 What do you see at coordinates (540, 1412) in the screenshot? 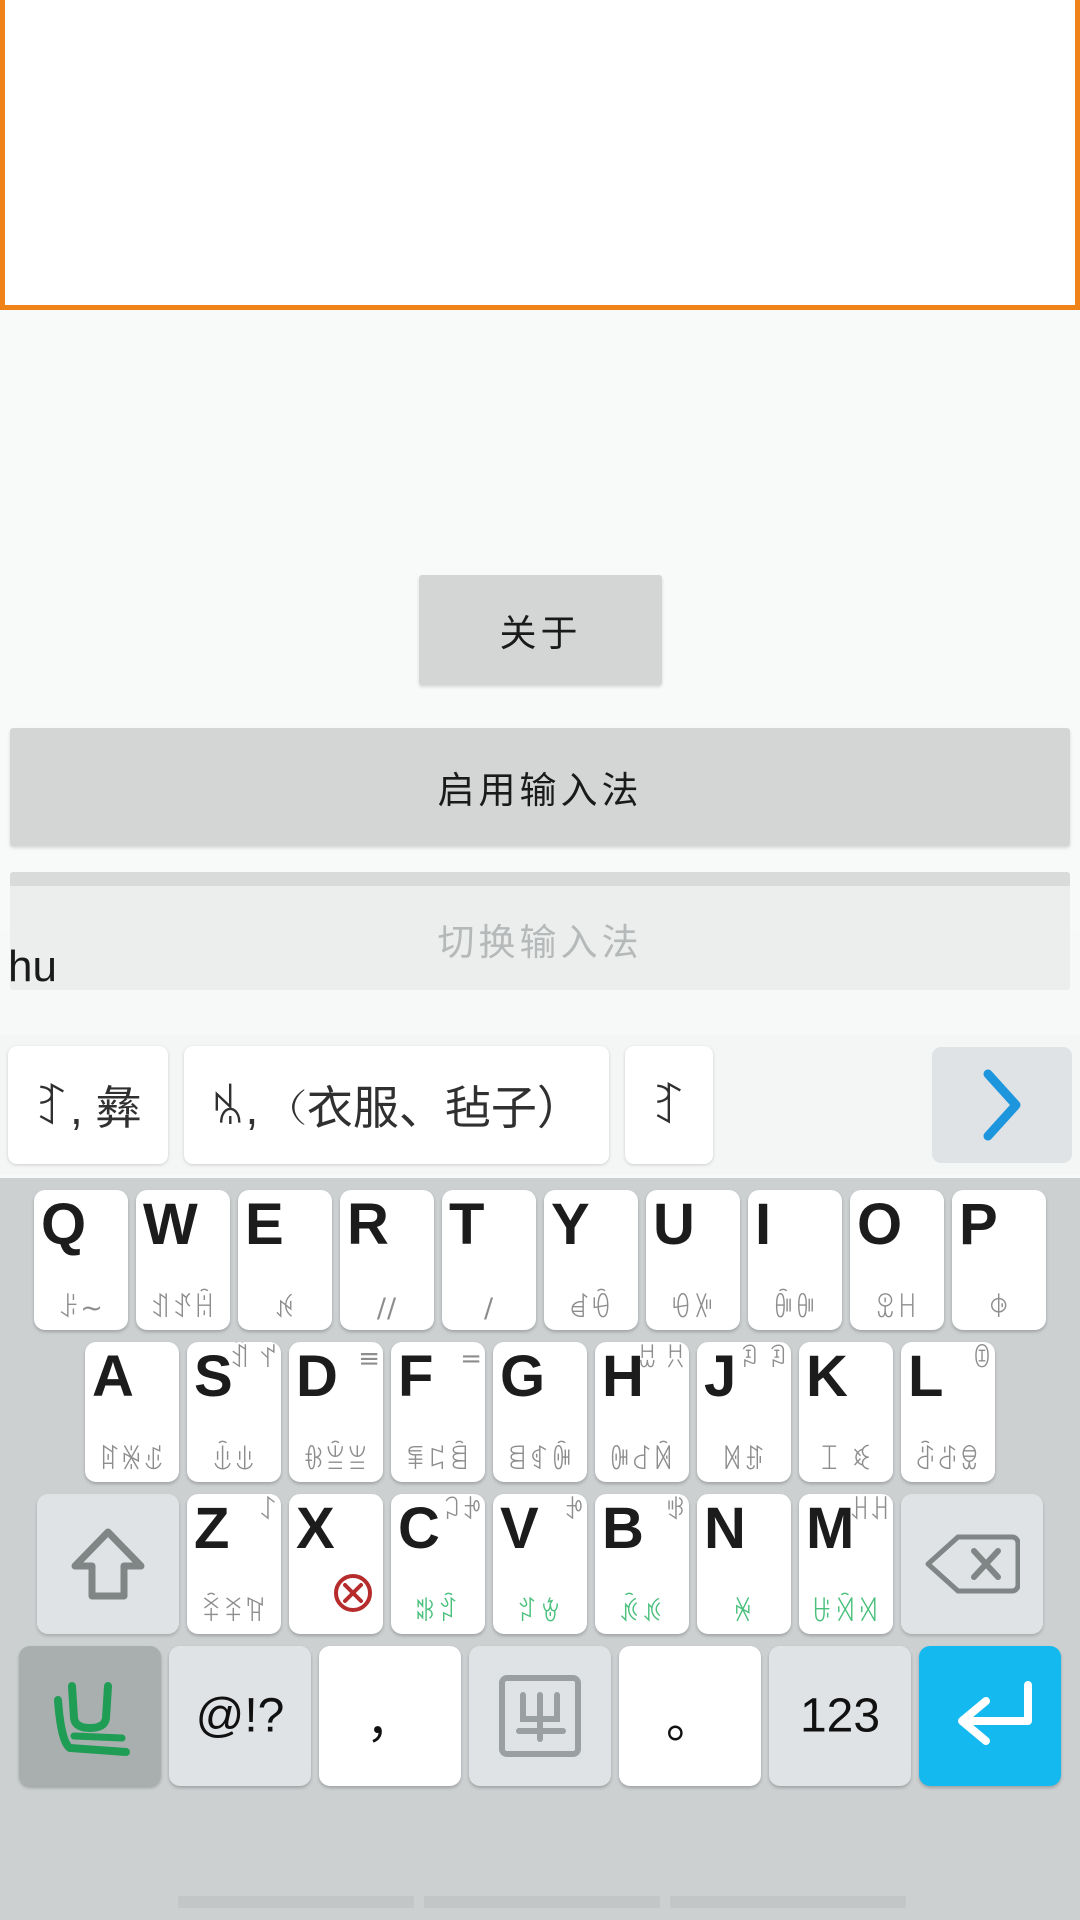
I see `key-g: G ꁌꁍꁎ` at bounding box center [540, 1412].